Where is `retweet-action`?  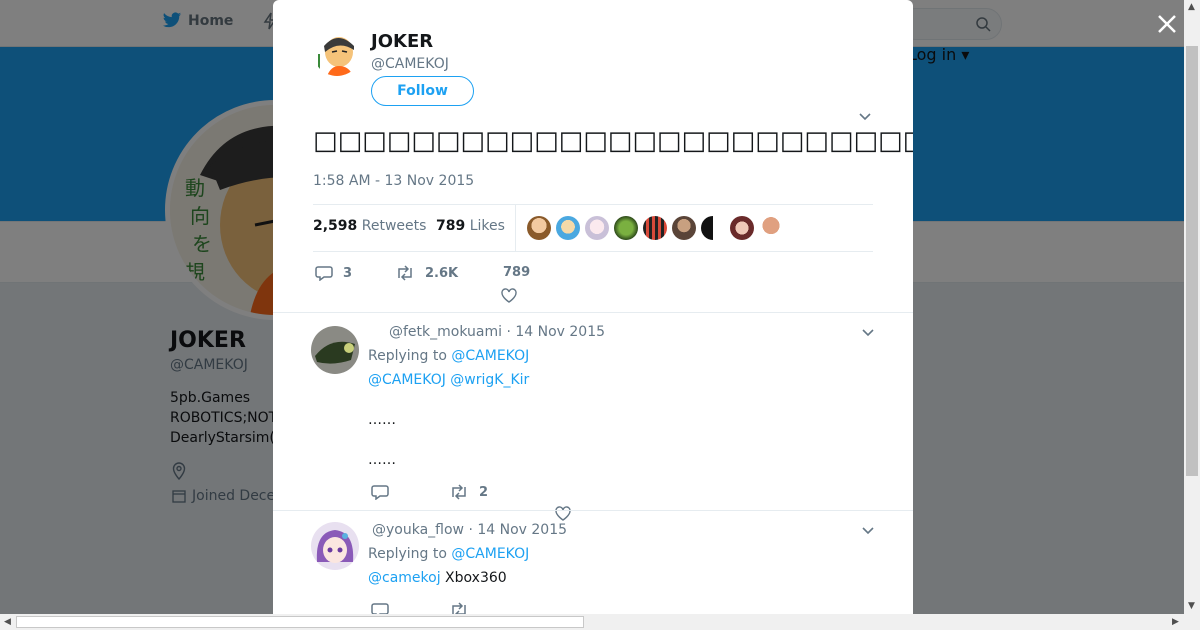 retweet-action is located at coordinates (459, 608).